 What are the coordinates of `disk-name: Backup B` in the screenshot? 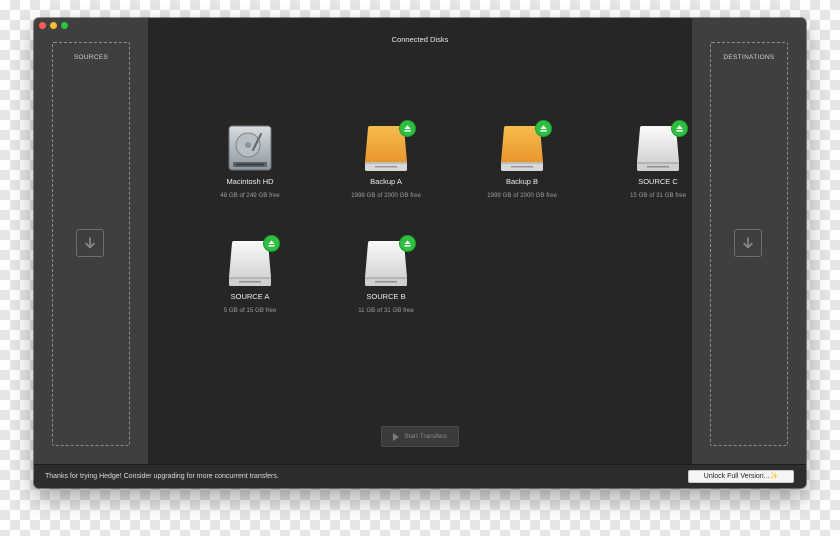 It's located at (522, 181).